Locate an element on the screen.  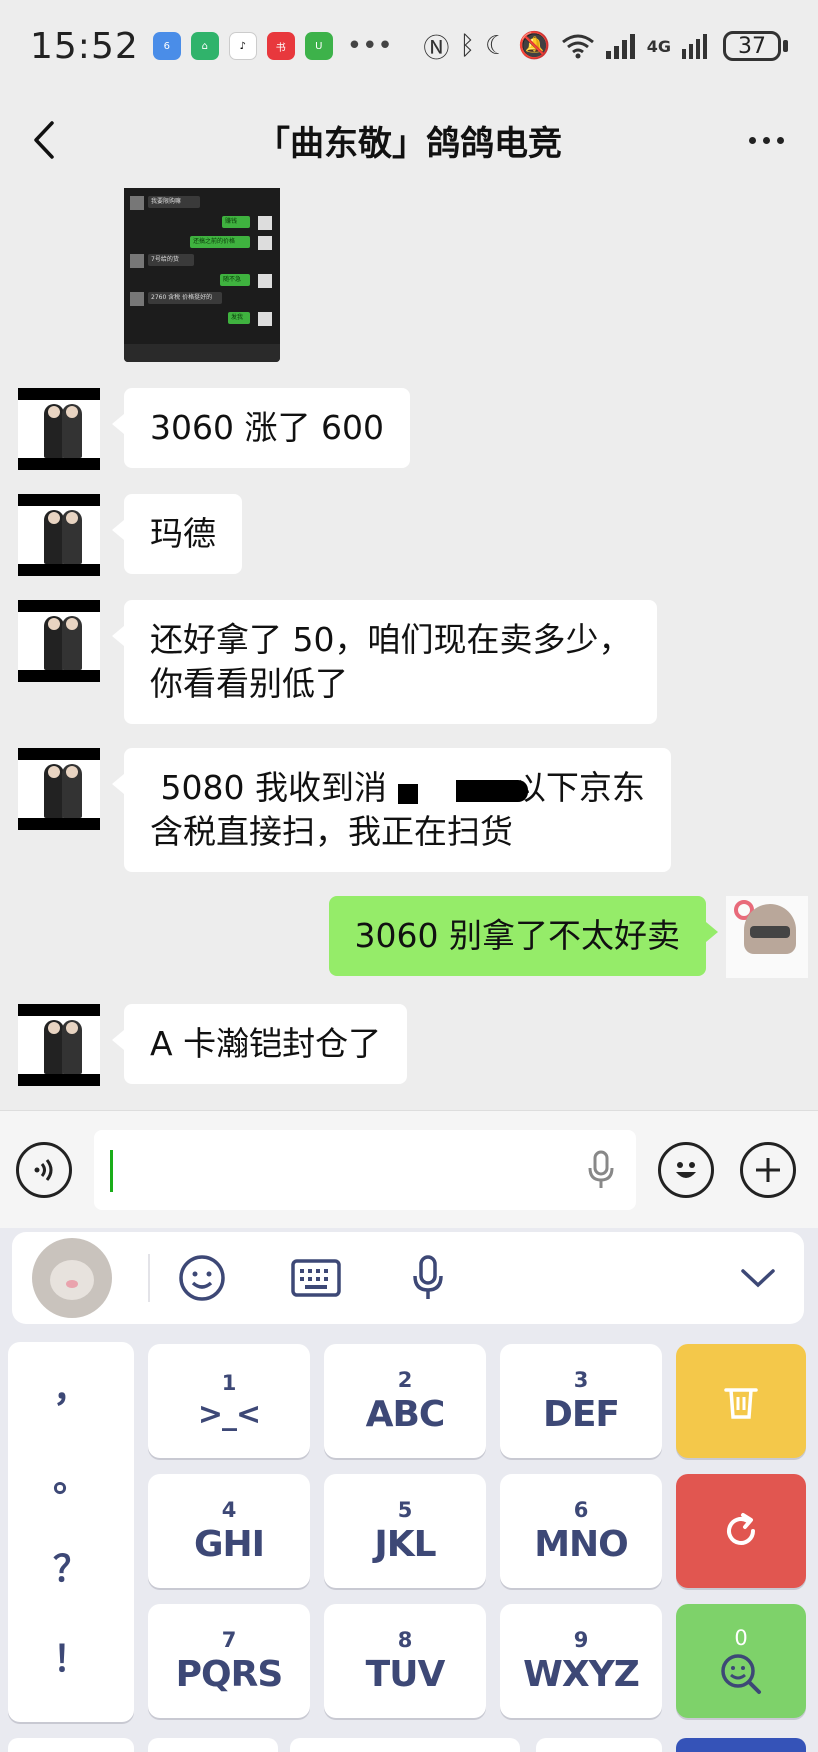
collapse-keyboard-button is located at coordinates (758, 1278).